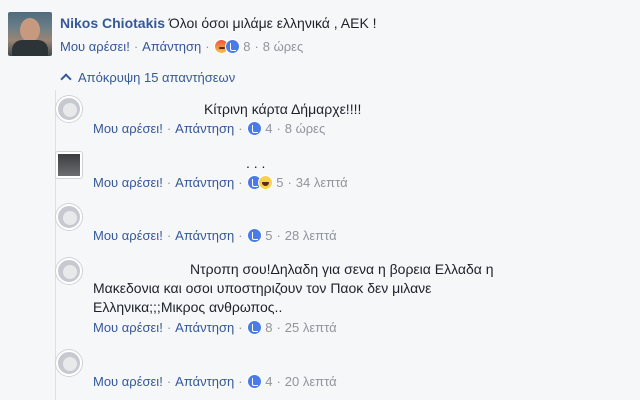 The image size is (640, 400). Describe the element at coordinates (157, 77) in the screenshot. I see `hide-replies-label: Απόκρυψη 15 απαντήσεων` at that location.